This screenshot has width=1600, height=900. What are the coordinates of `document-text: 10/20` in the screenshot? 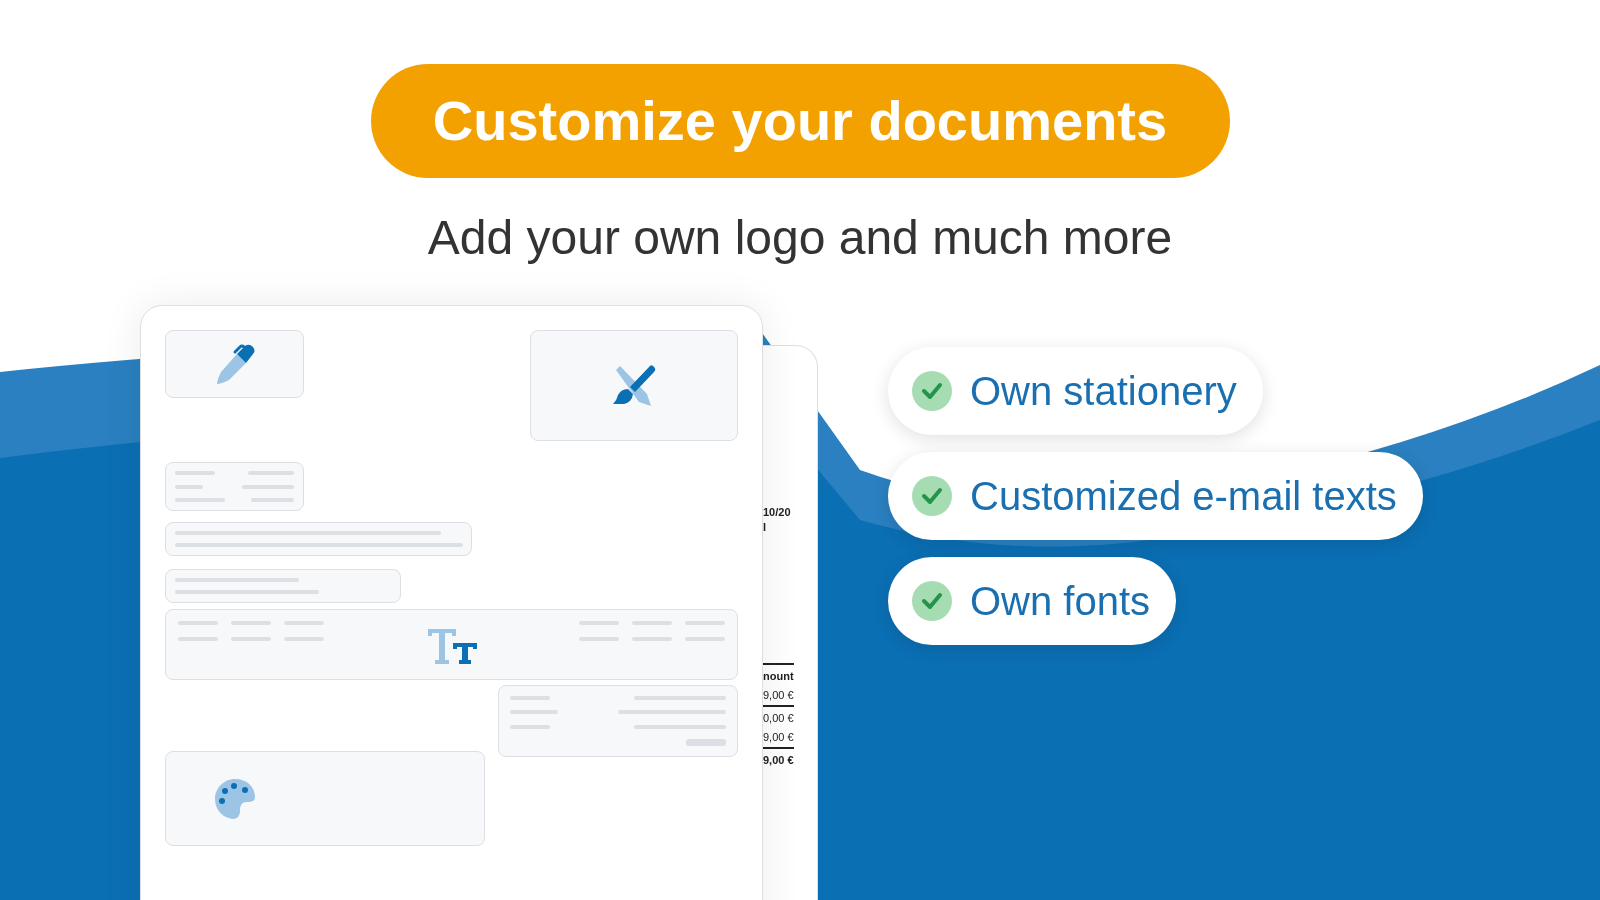 It's located at (777, 512).